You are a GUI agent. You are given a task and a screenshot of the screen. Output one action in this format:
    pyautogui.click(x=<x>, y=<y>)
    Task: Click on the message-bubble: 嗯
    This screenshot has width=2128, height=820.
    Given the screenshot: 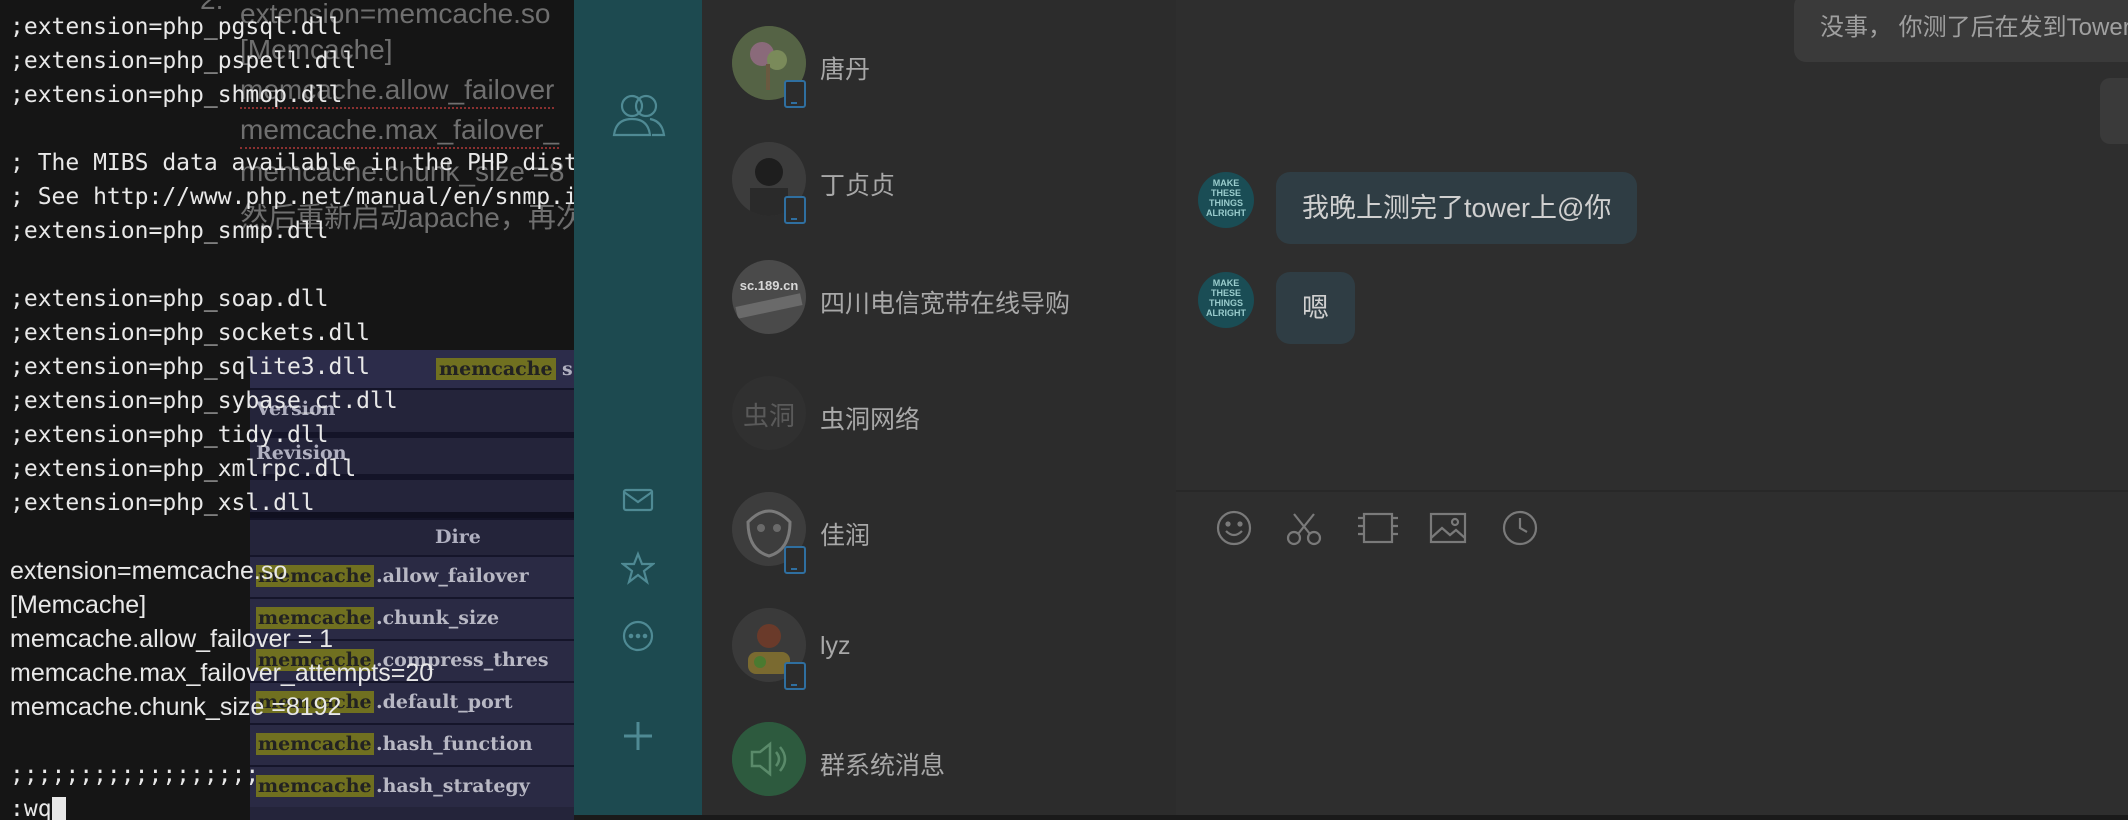 What is the action you would take?
    pyautogui.click(x=1315, y=308)
    